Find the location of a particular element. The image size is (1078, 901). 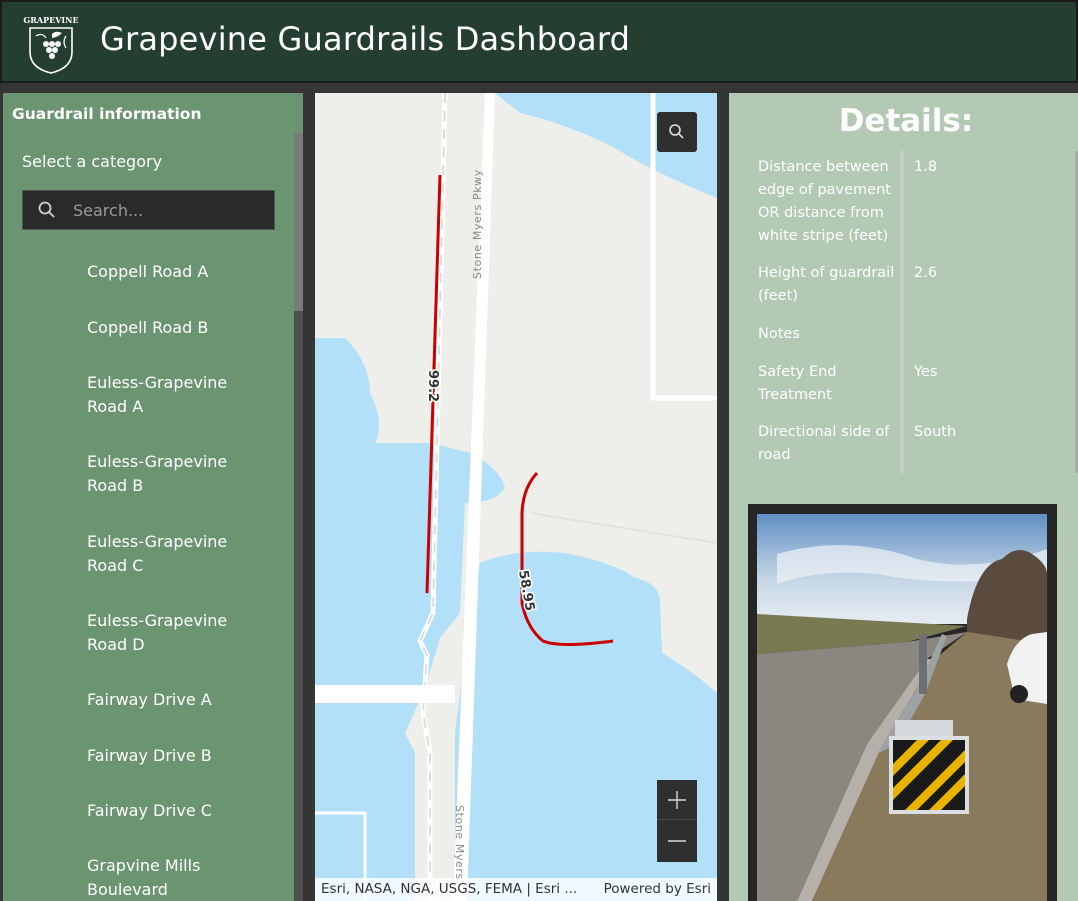

photo-frame is located at coordinates (902, 702).